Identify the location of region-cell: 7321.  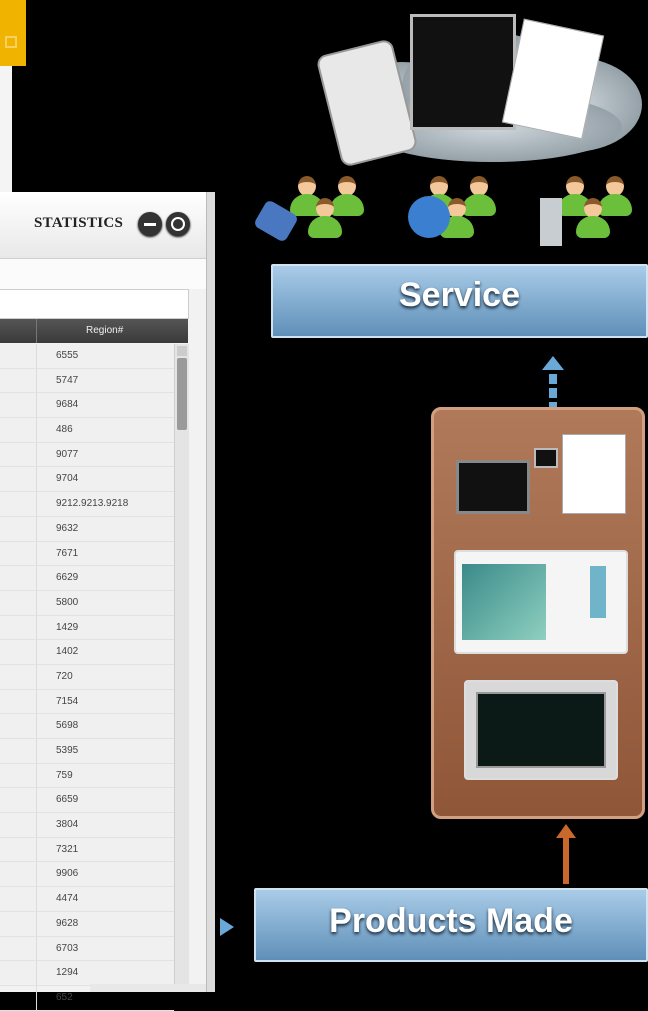
(67, 849).